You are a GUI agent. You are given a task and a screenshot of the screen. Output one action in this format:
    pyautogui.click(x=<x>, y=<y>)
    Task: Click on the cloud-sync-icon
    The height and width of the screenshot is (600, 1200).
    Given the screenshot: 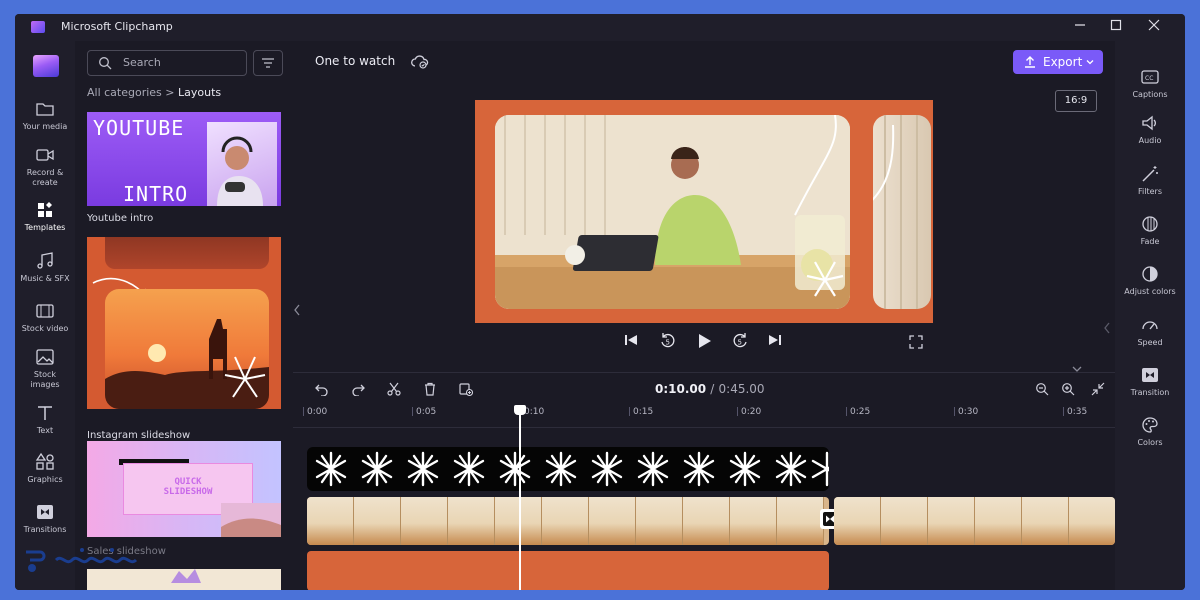 What is the action you would take?
    pyautogui.click(x=420, y=62)
    